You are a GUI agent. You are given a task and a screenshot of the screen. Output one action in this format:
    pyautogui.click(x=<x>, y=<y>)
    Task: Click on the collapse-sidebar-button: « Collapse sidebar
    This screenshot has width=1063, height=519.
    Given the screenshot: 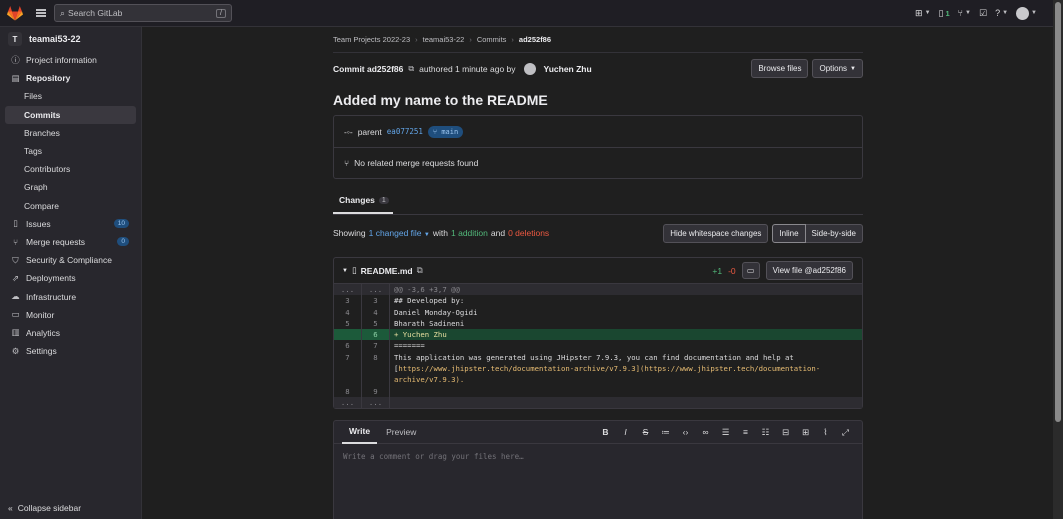 What is the action you would take?
    pyautogui.click(x=44, y=508)
    